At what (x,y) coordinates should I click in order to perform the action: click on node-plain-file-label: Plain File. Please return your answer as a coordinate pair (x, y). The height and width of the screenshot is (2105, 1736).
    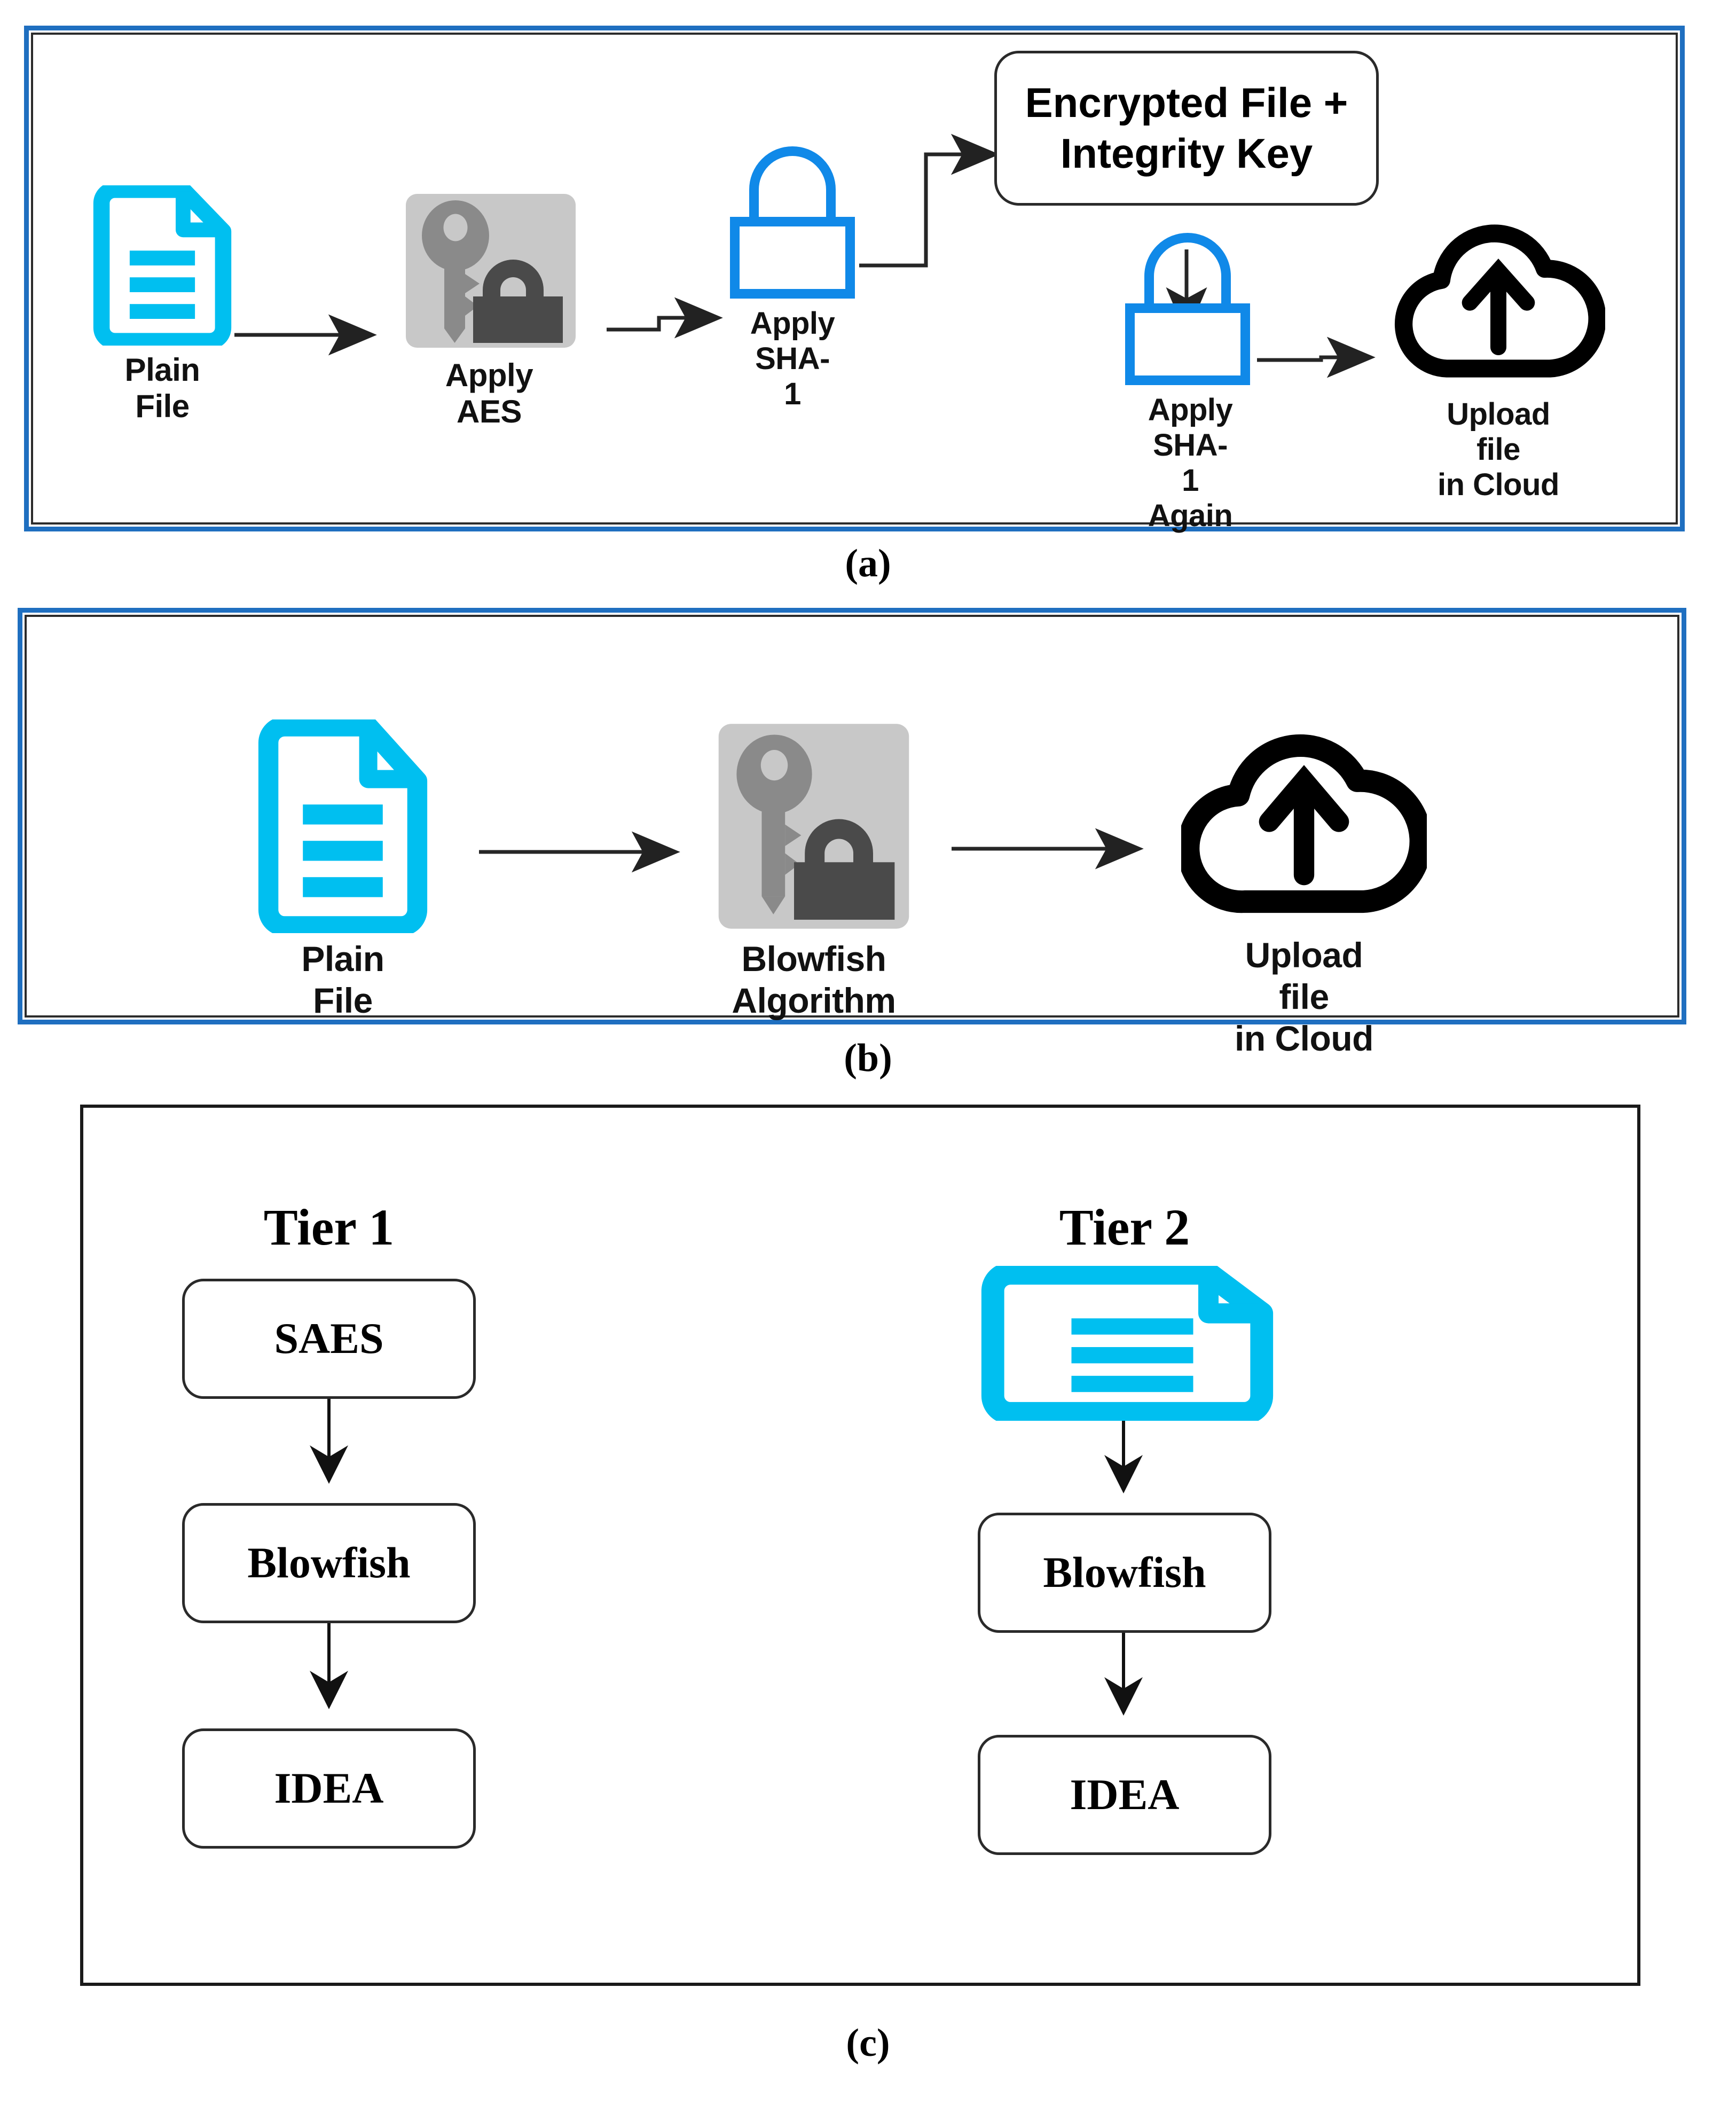
    Looking at the image, I should click on (162, 388).